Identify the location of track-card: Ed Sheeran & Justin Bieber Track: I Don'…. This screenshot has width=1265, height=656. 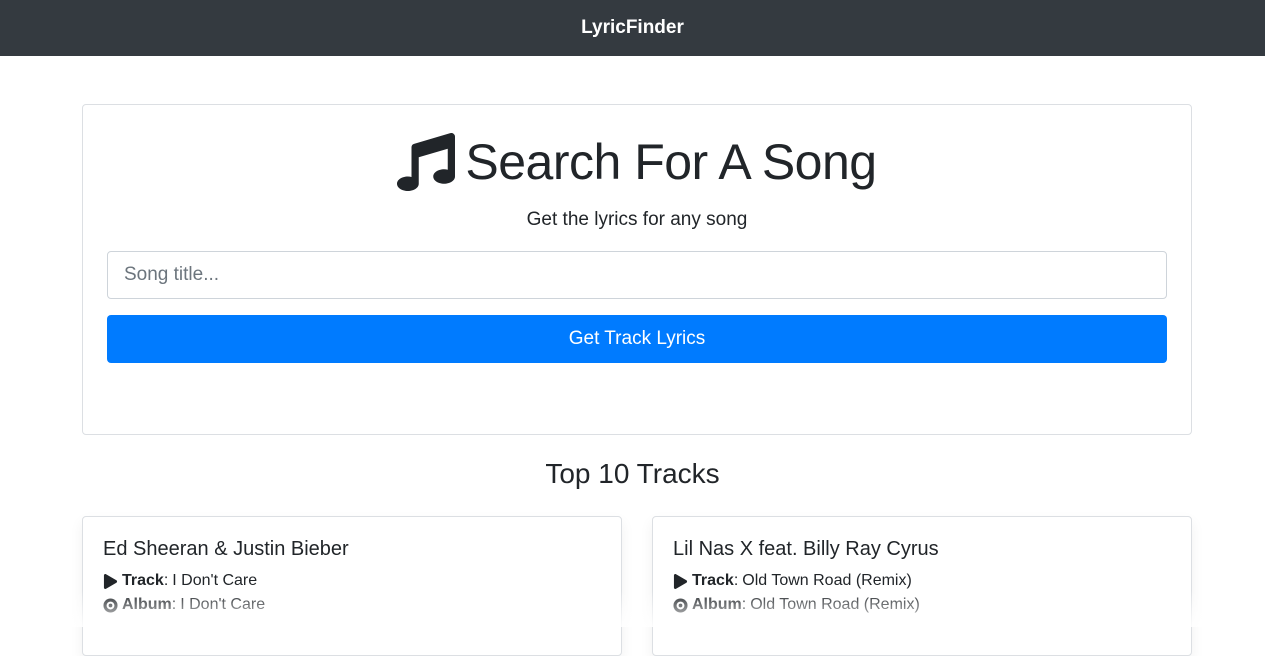
(352, 586).